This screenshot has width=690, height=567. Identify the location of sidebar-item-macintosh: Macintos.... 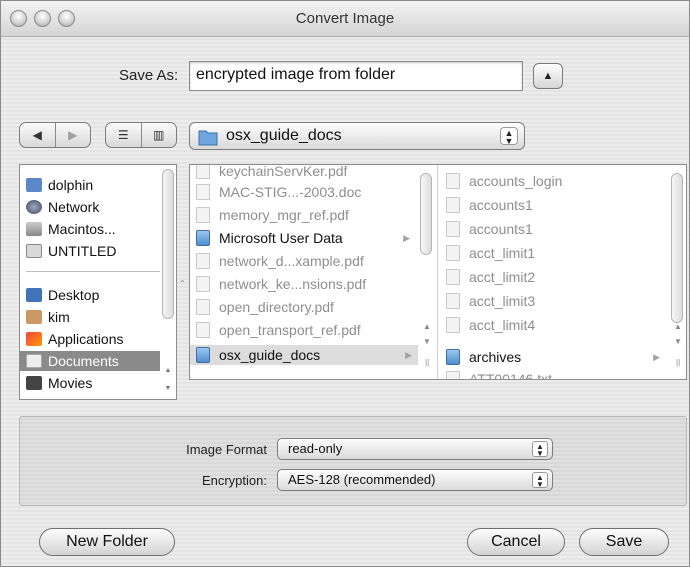
(90, 229).